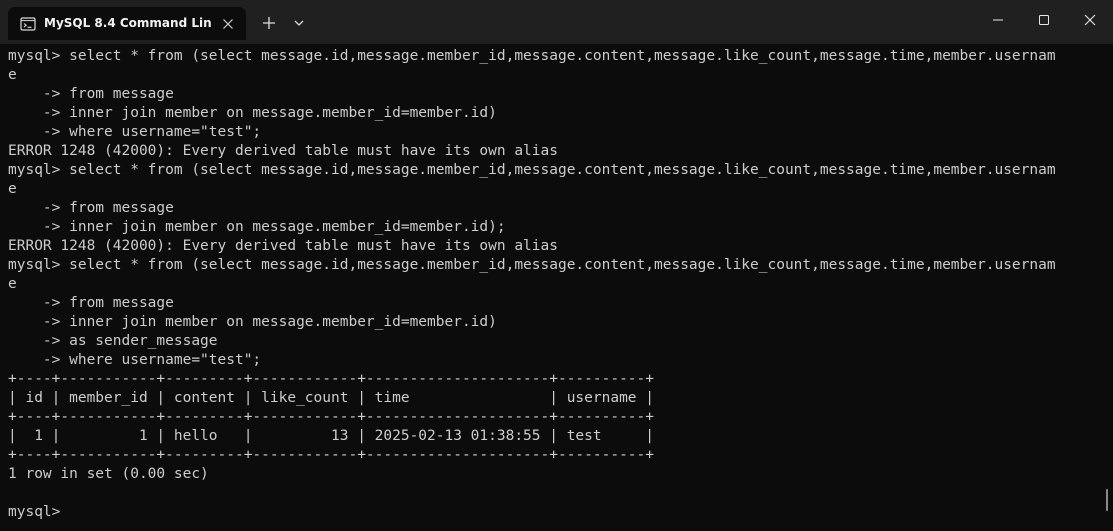  I want to click on tab-mysql-cli: MySQL 8.4 Command Line Cli, so click(127, 23).